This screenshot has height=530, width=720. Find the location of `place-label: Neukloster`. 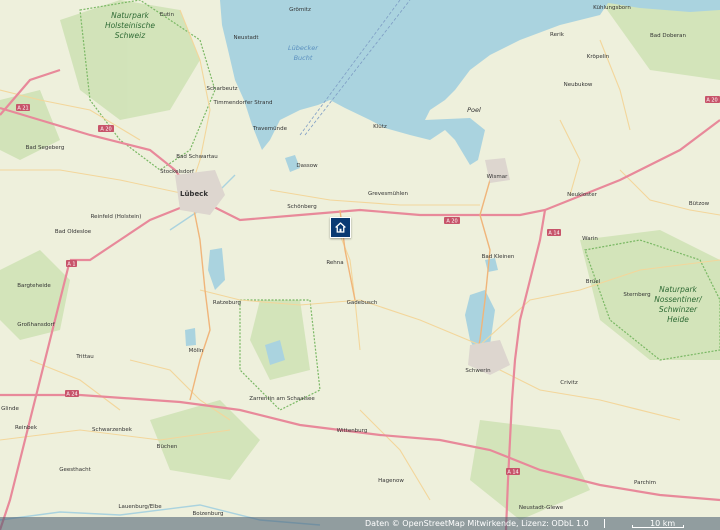

place-label: Neukloster is located at coordinates (582, 195).